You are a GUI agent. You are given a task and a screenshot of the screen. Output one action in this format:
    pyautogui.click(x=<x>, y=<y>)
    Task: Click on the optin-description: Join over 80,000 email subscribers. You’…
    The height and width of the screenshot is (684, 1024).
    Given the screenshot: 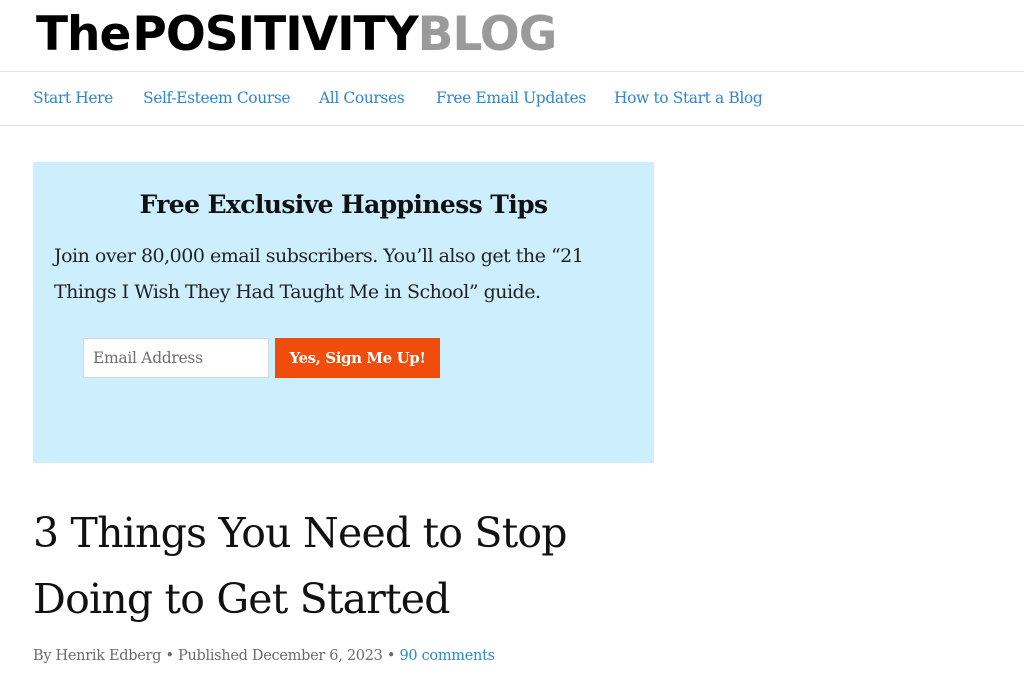 What is the action you would take?
    pyautogui.click(x=319, y=274)
    